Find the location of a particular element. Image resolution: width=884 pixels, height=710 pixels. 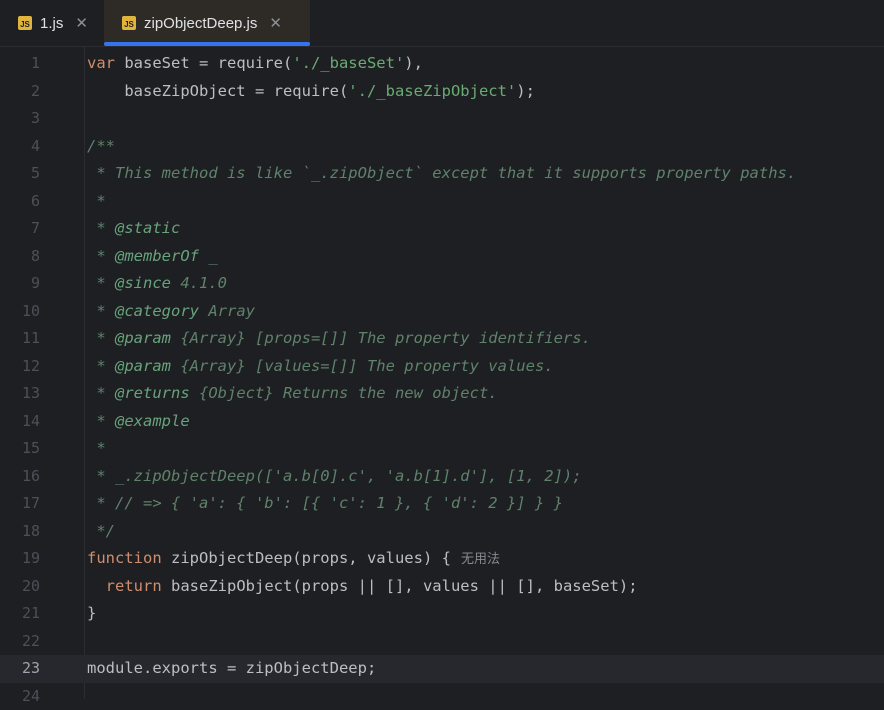

line-number: 16 is located at coordinates (20, 477).